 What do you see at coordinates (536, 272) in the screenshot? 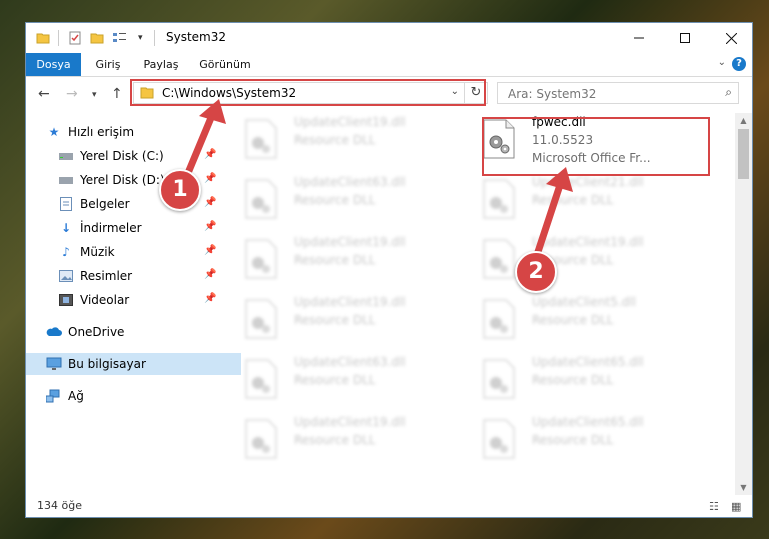
I see `step-badge-2: 2` at bounding box center [536, 272].